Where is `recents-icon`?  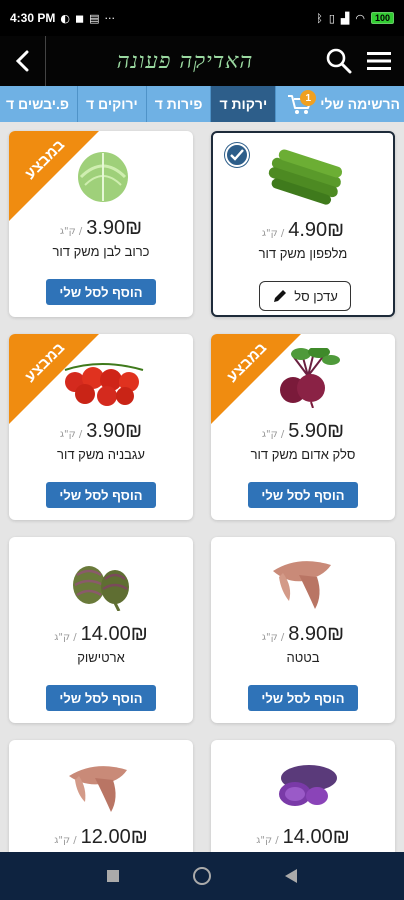
recents-icon is located at coordinates (113, 876).